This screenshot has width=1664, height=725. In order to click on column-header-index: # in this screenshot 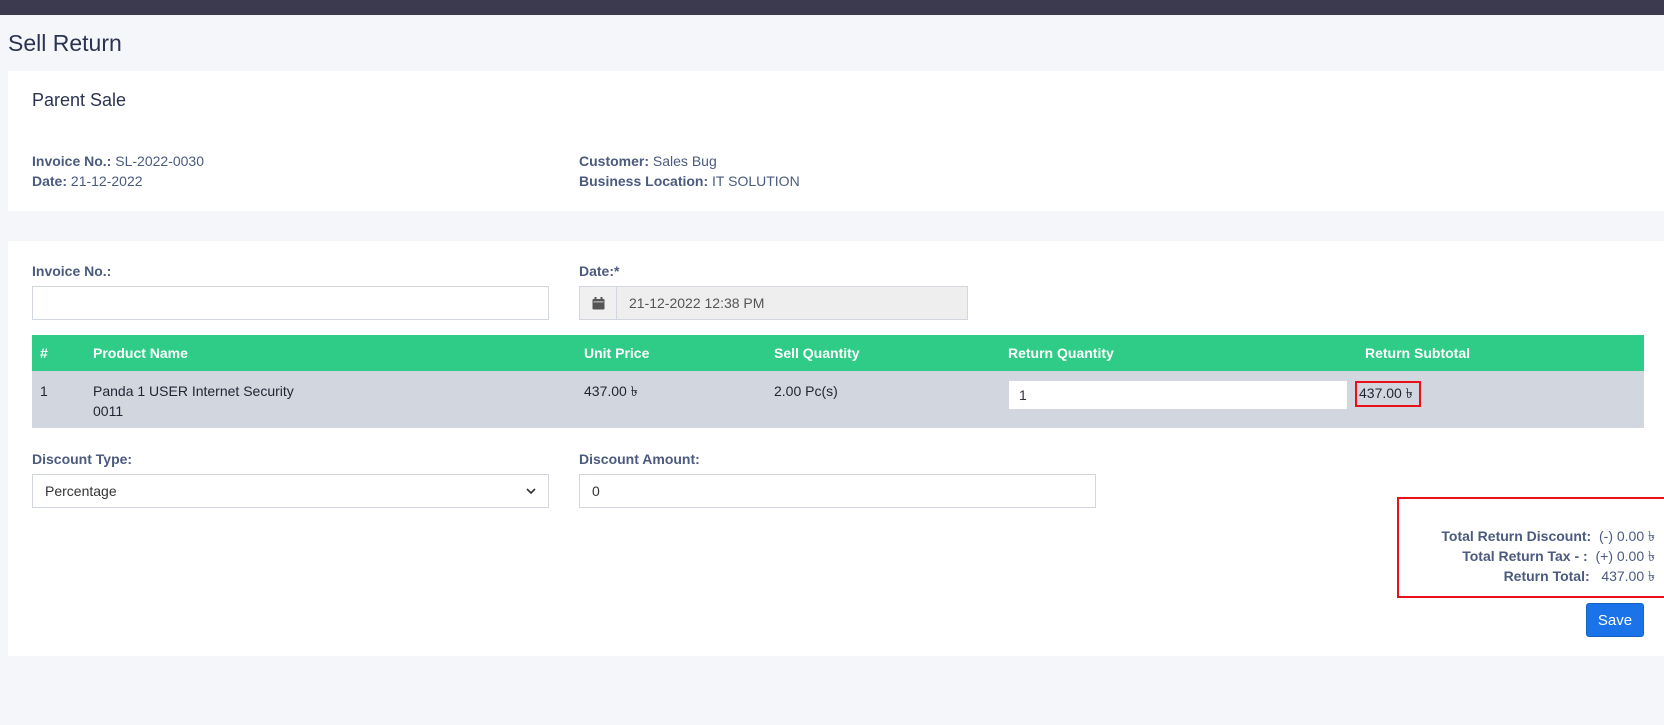, I will do `click(44, 353)`.